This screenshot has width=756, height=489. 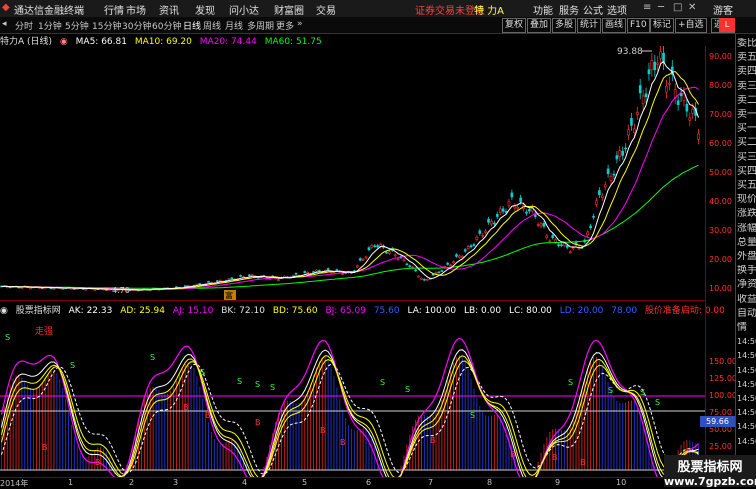 What do you see at coordinates (558, 482) in the screenshot?
I see `month-label: 9` at bounding box center [558, 482].